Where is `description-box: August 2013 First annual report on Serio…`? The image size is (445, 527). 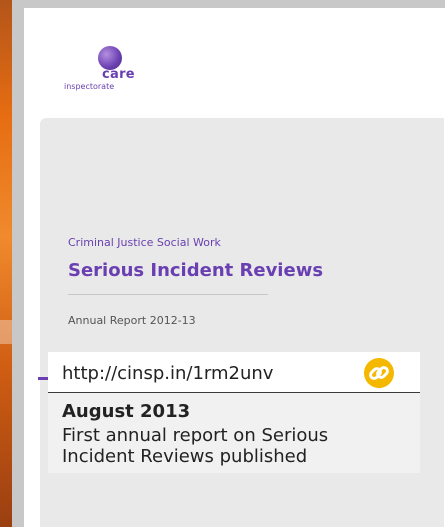
description-box: August 2013 First annual report on Serio… is located at coordinates (234, 433).